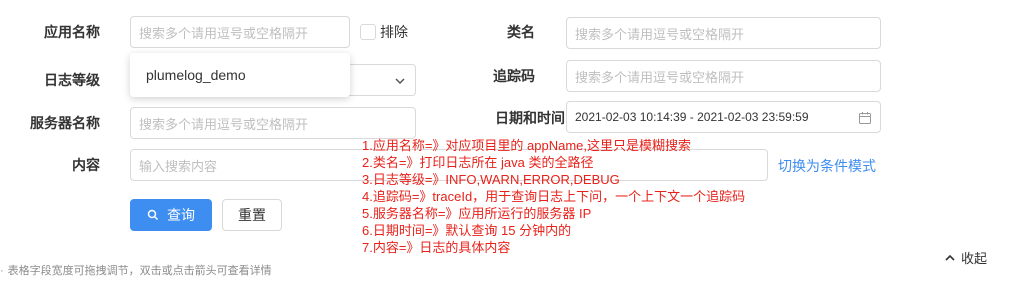 The image size is (1026, 285). Describe the element at coordinates (394, 32) in the screenshot. I see `exclude-label: 排除` at that location.